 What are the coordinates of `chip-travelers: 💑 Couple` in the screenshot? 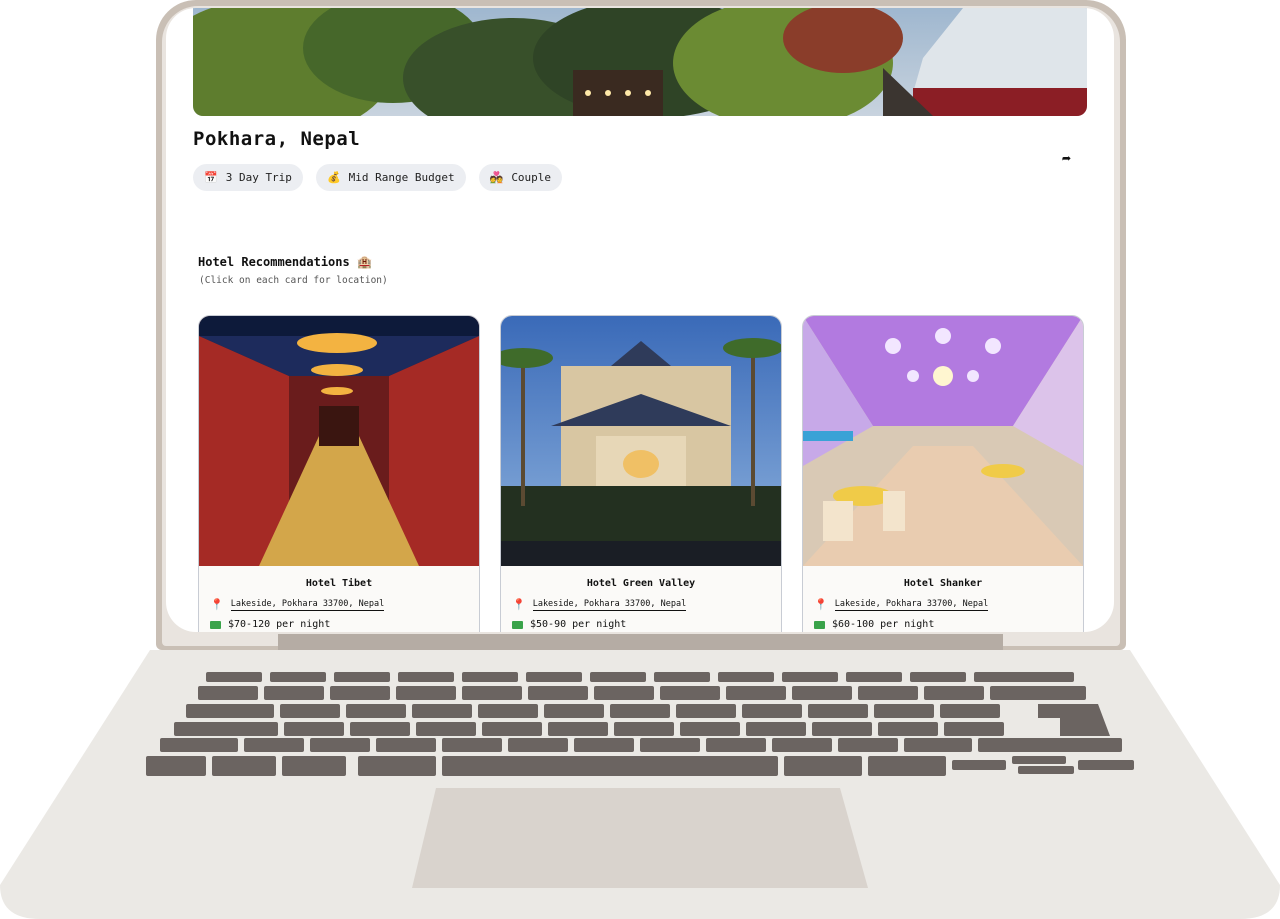 It's located at (520, 177).